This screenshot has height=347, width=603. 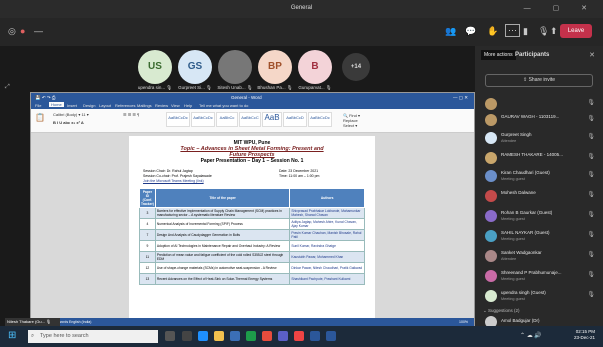 What do you see at coordinates (539, 80) in the screenshot?
I see `share-invite-button: ⇪ Share invite` at bounding box center [539, 80].